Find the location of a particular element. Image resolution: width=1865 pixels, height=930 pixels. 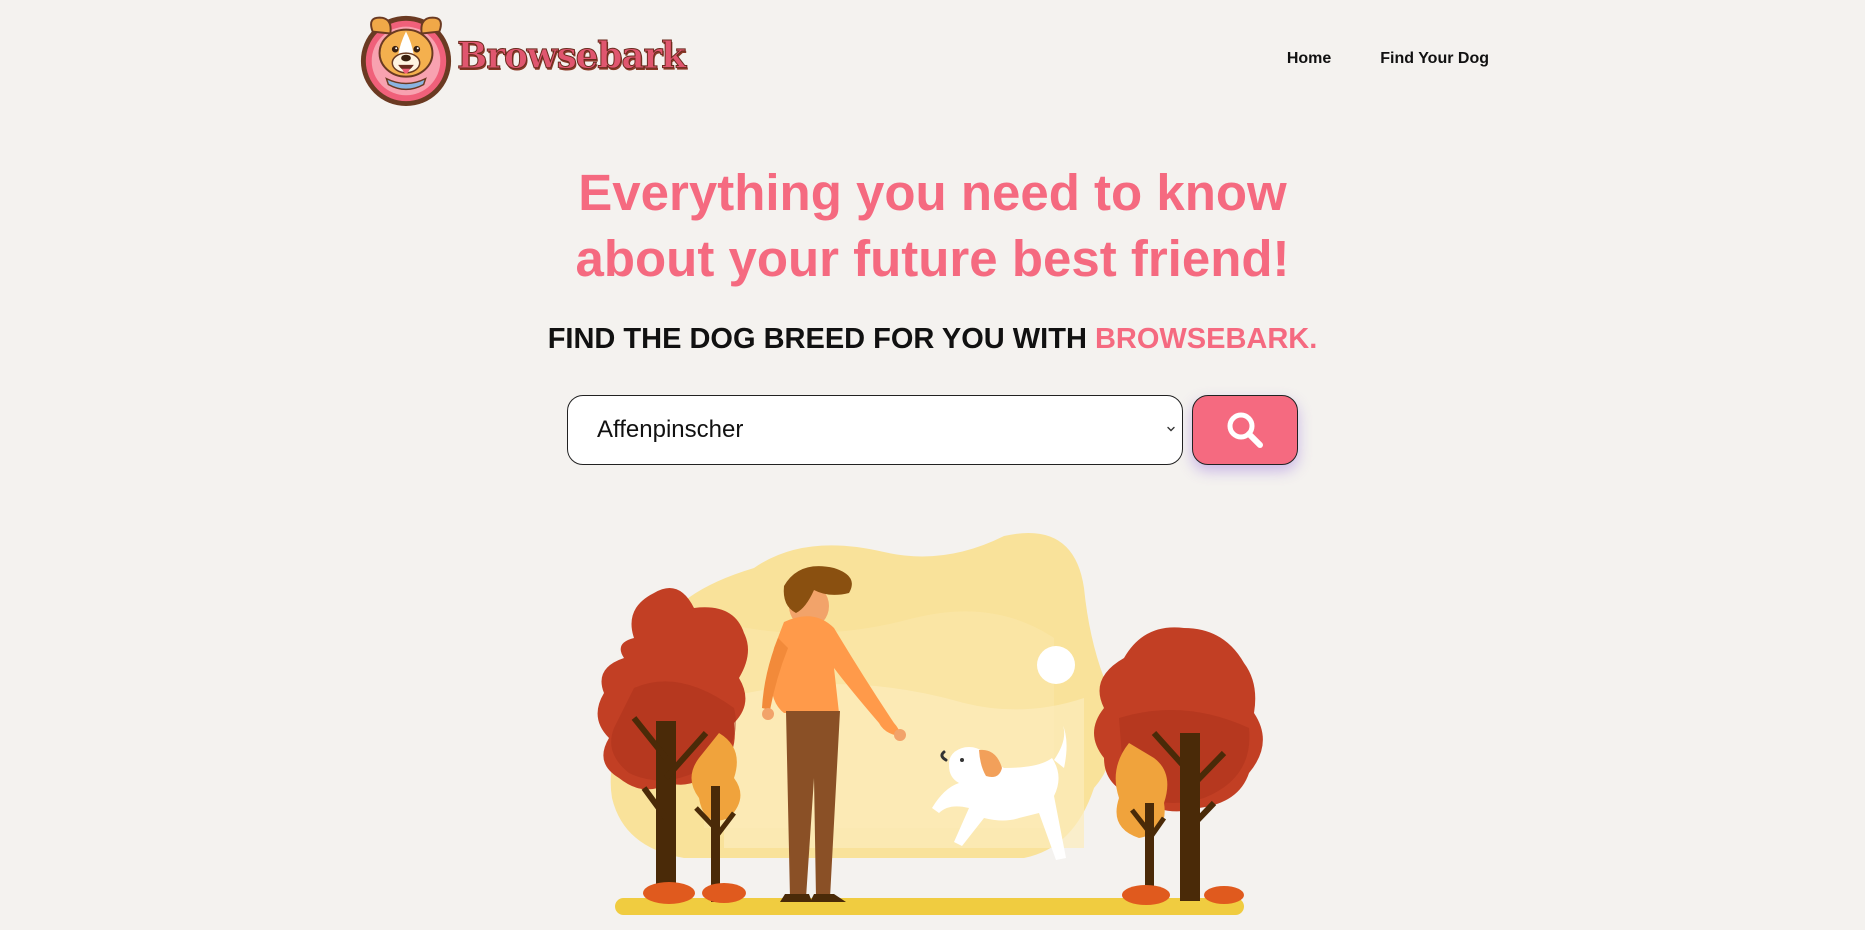

subtitle-prefix: FIND THE DOG BREED FOR YOU WITH is located at coordinates (821, 339).